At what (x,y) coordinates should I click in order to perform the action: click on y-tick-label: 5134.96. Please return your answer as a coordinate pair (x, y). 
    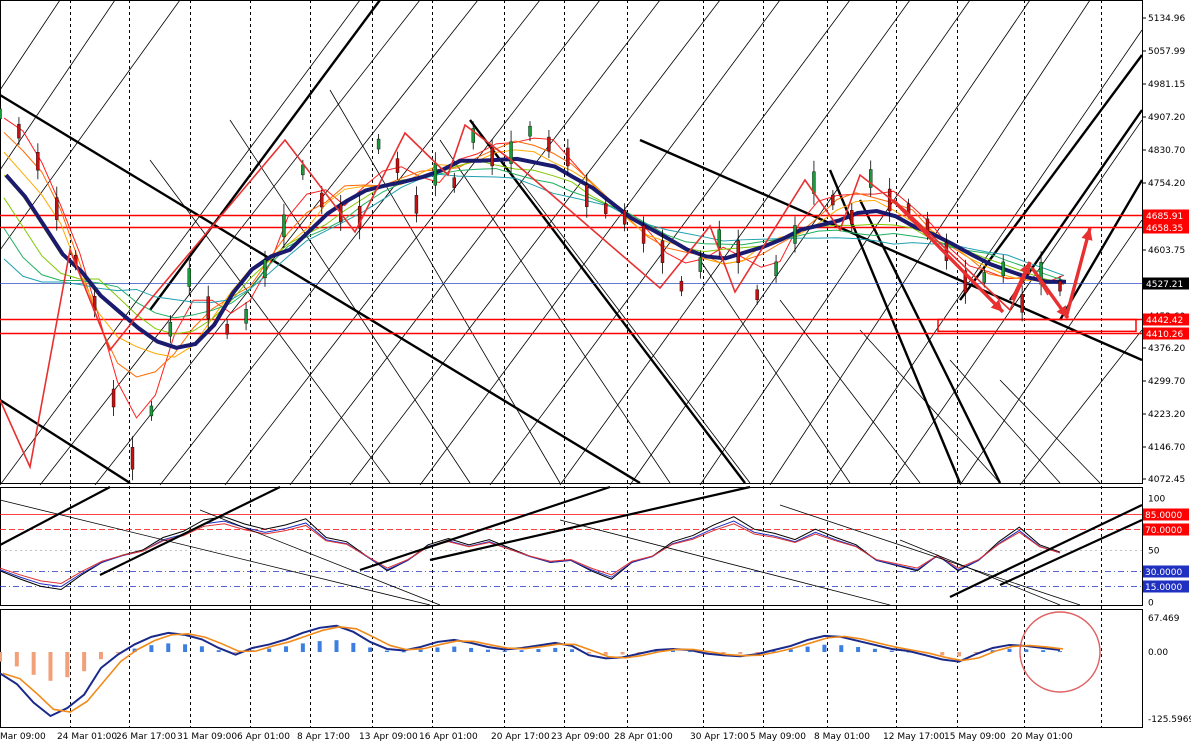
    Looking at the image, I should click on (1166, 19).